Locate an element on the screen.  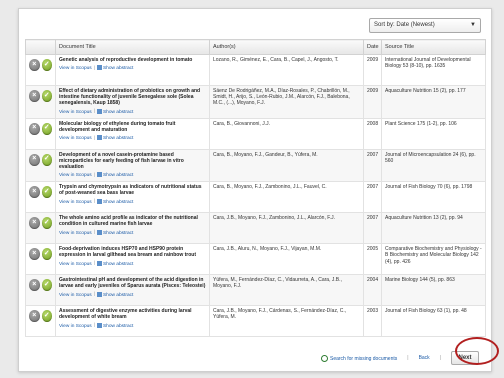
date-cell: 2009 is located at coordinates (372, 102).